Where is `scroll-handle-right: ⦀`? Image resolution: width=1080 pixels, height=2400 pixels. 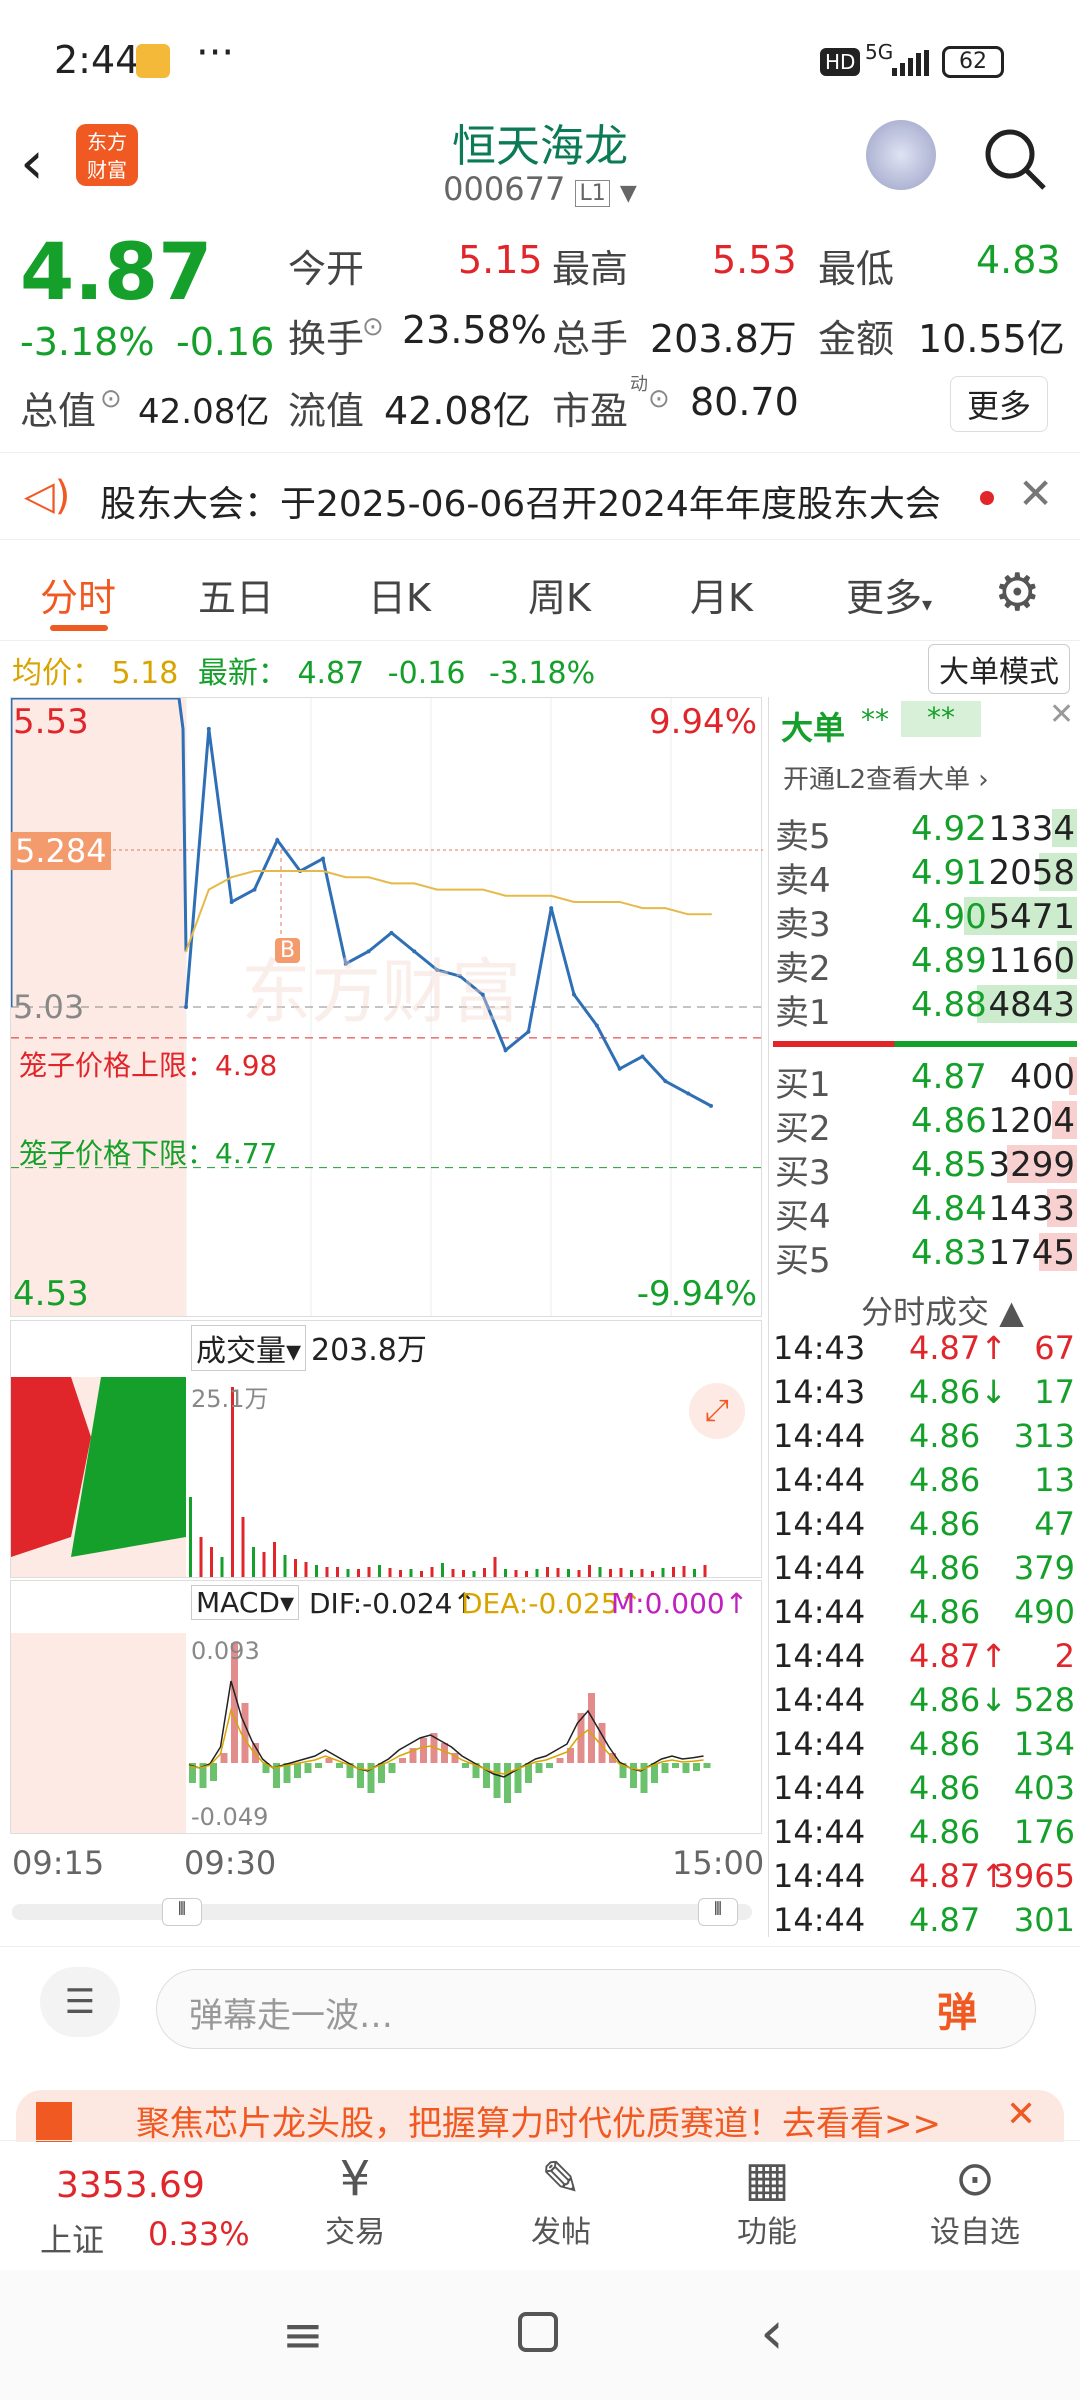
scroll-handle-right: ⦀ is located at coordinates (718, 1912).